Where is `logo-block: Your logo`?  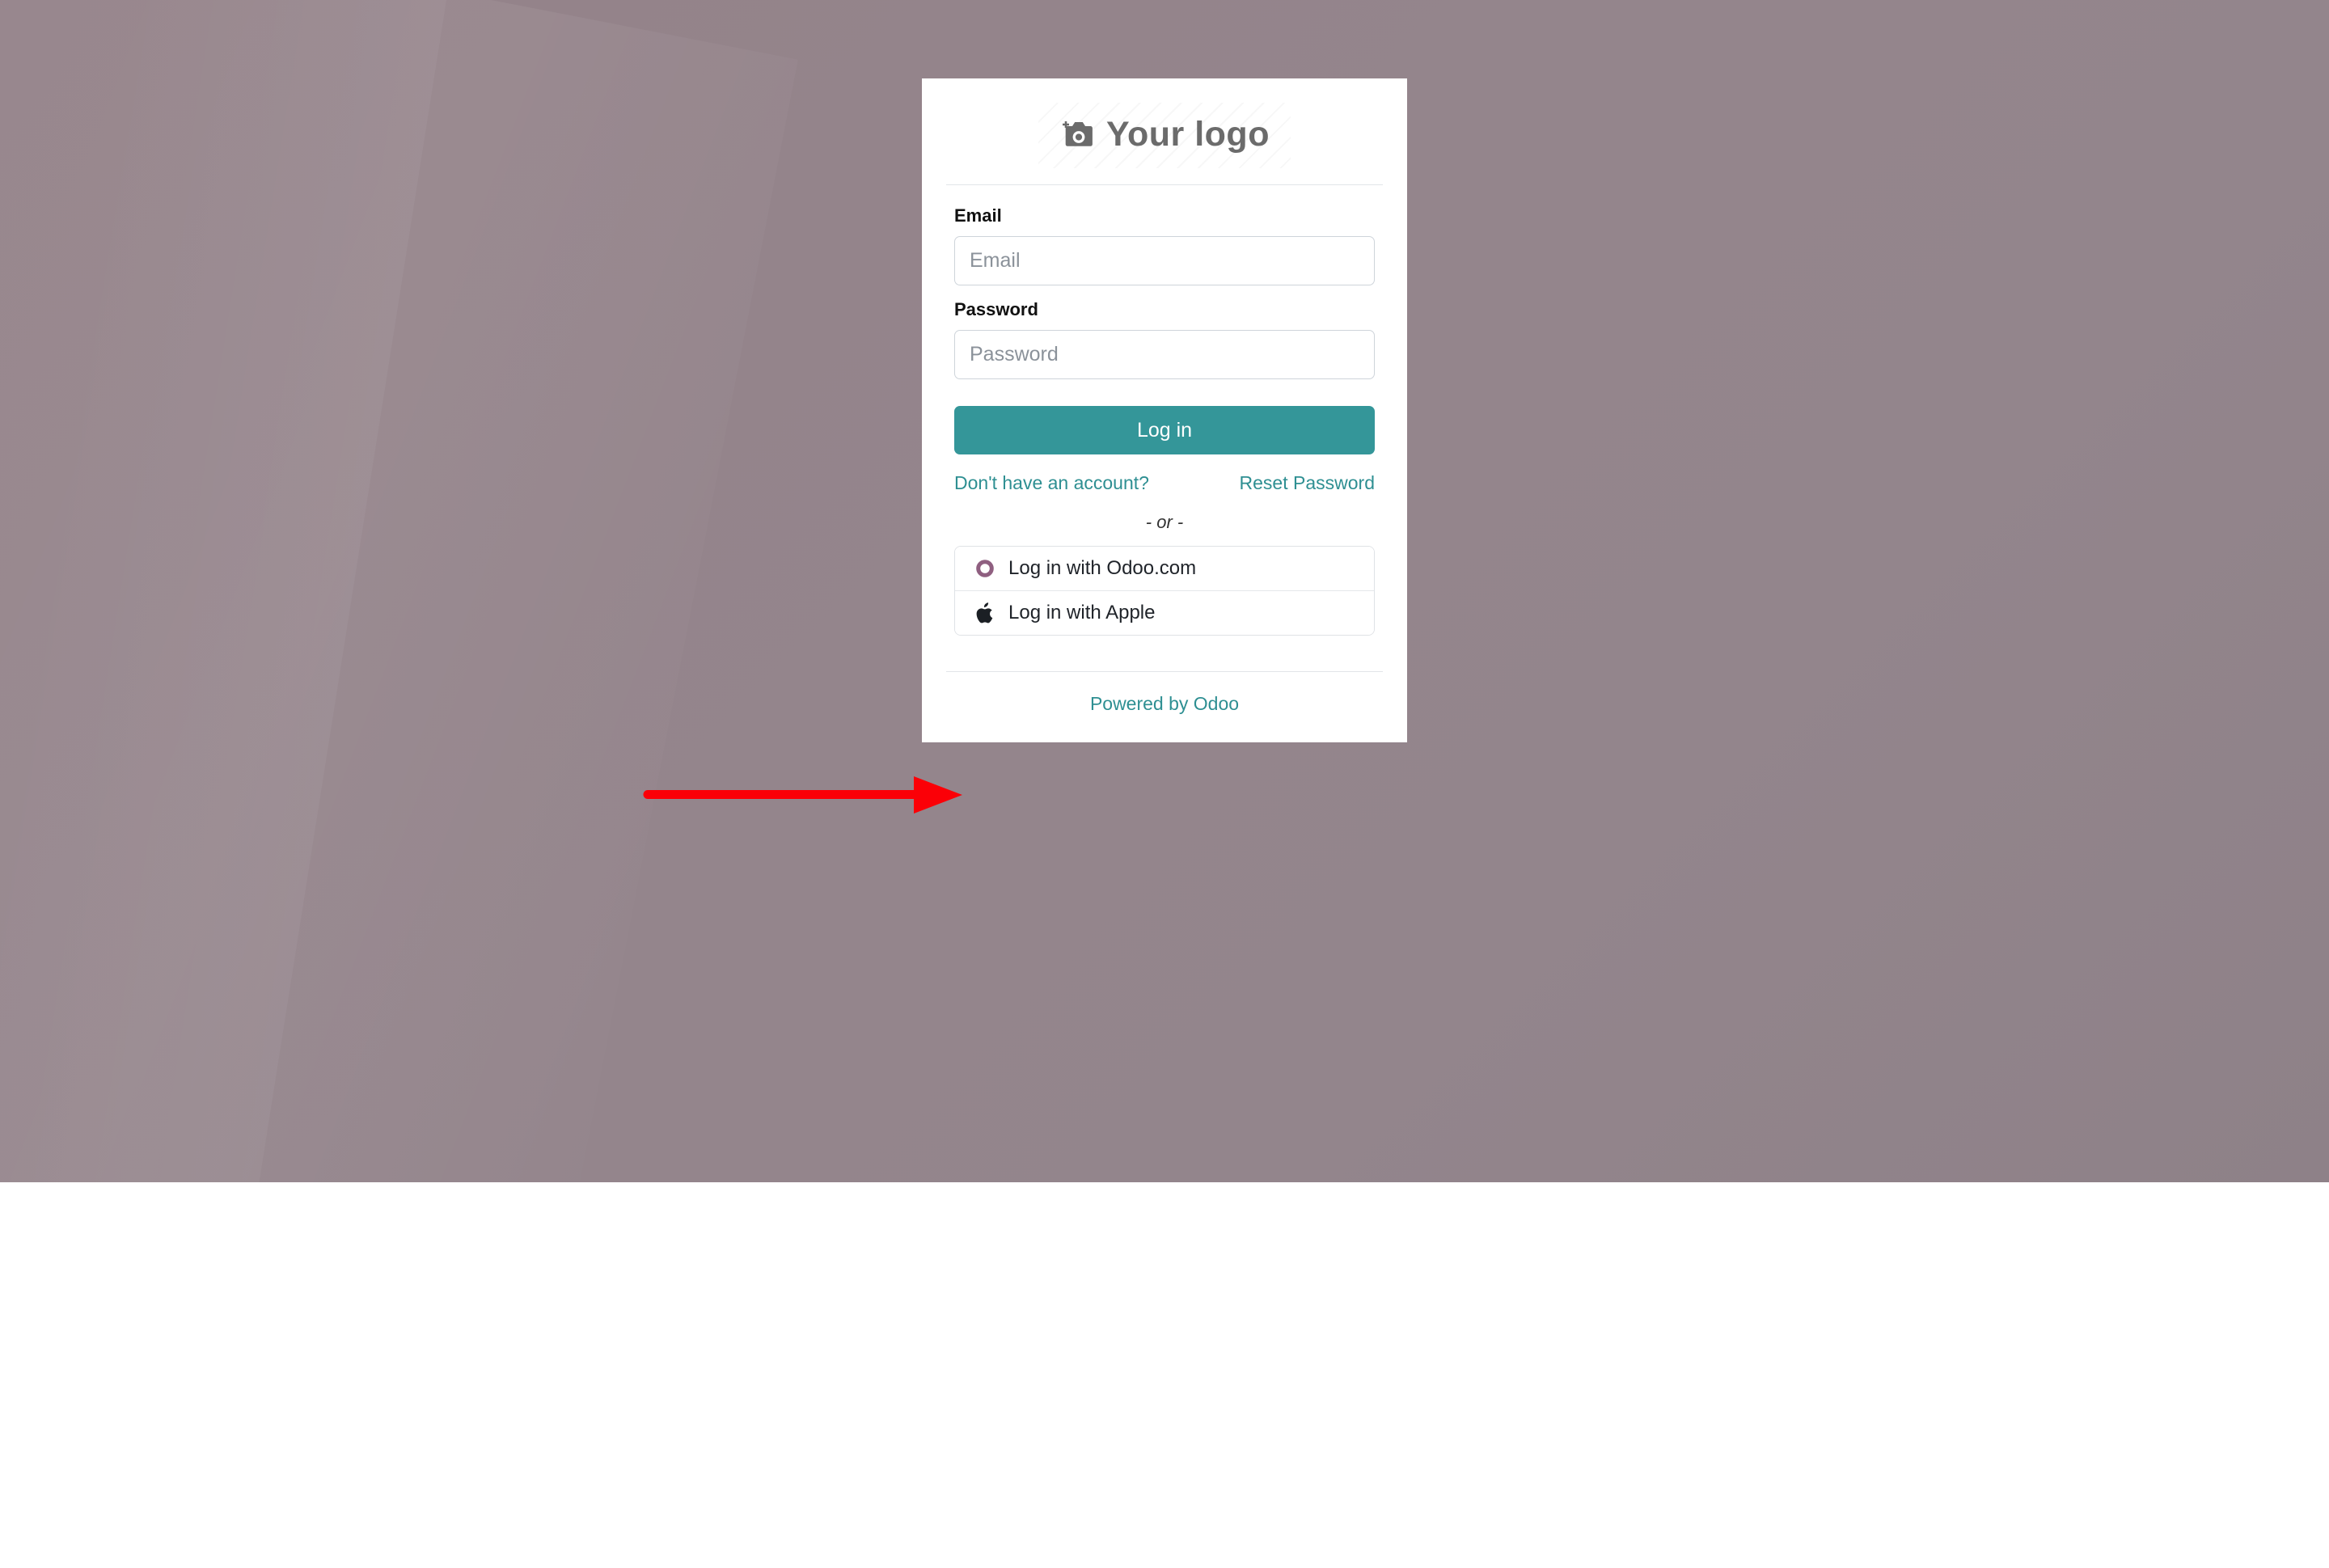
logo-block: Your logo is located at coordinates (1164, 123).